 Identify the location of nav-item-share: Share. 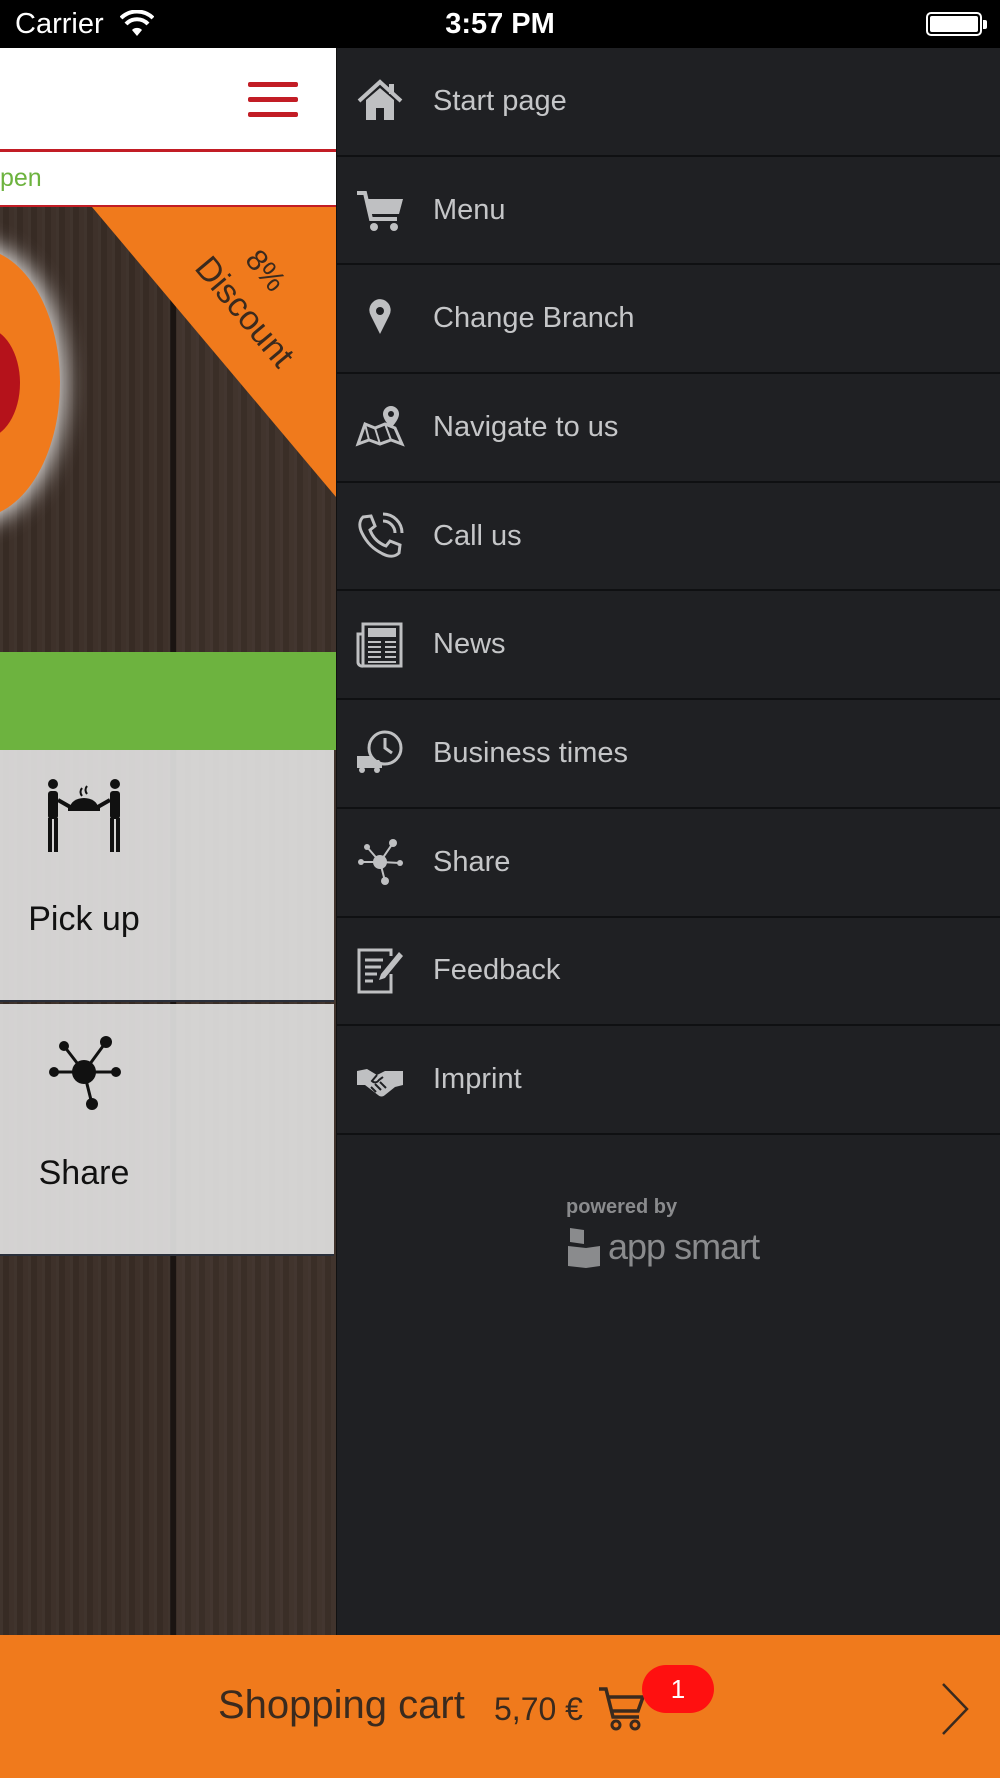
(668, 863).